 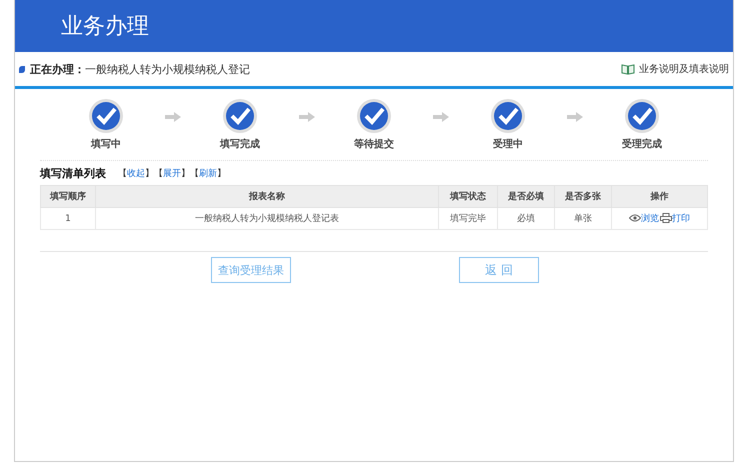 What do you see at coordinates (508, 144) in the screenshot?
I see `step-label: 受理中` at bounding box center [508, 144].